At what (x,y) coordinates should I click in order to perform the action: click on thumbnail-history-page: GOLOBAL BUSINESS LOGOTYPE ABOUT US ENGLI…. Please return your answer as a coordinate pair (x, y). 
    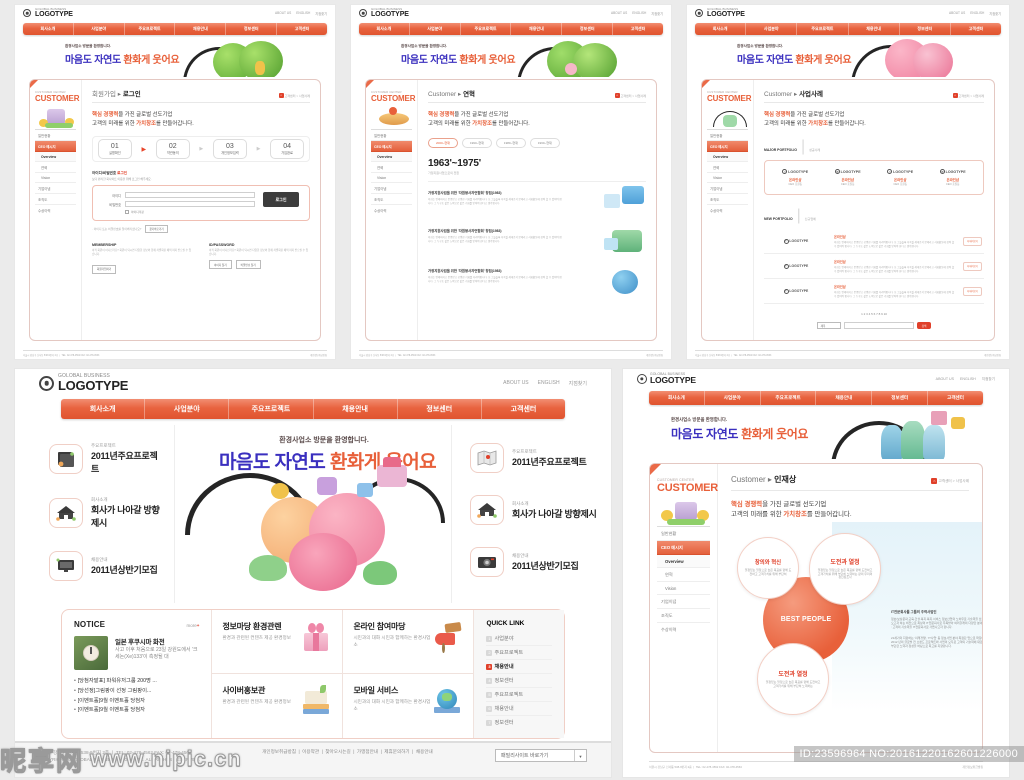
    Looking at the image, I should click on (511, 182).